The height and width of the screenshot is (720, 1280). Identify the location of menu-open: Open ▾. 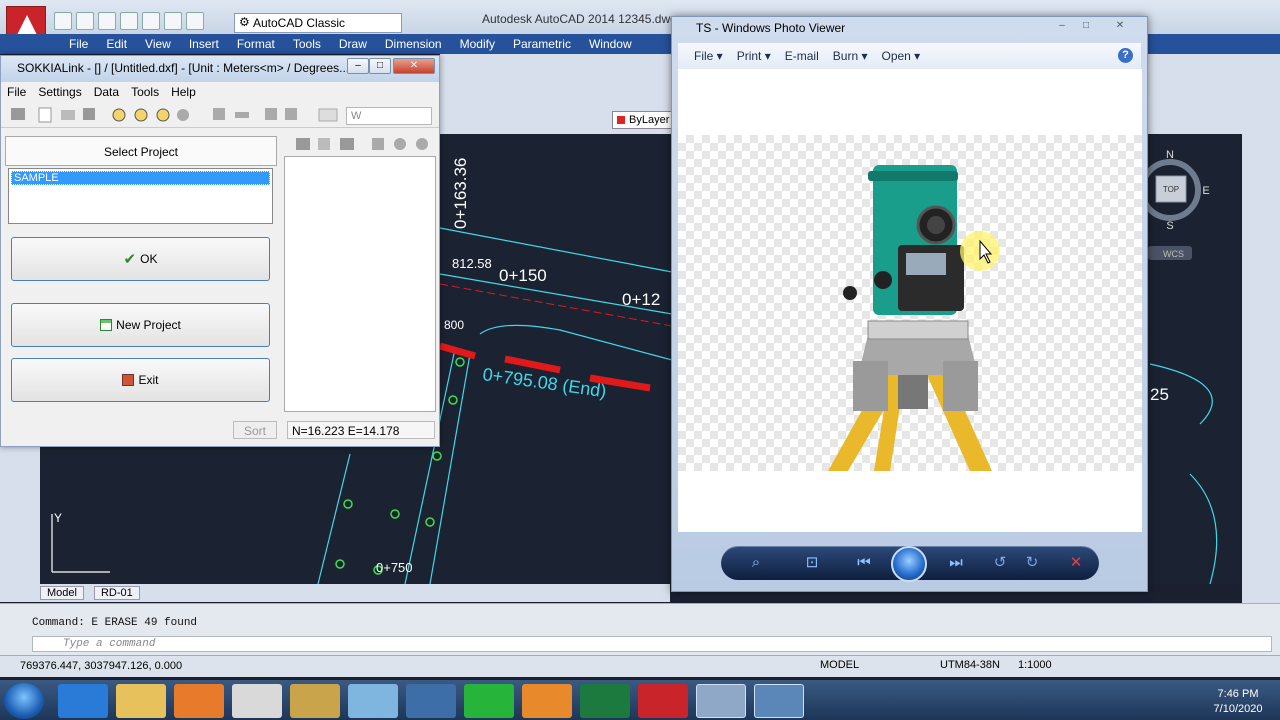
(900, 56).